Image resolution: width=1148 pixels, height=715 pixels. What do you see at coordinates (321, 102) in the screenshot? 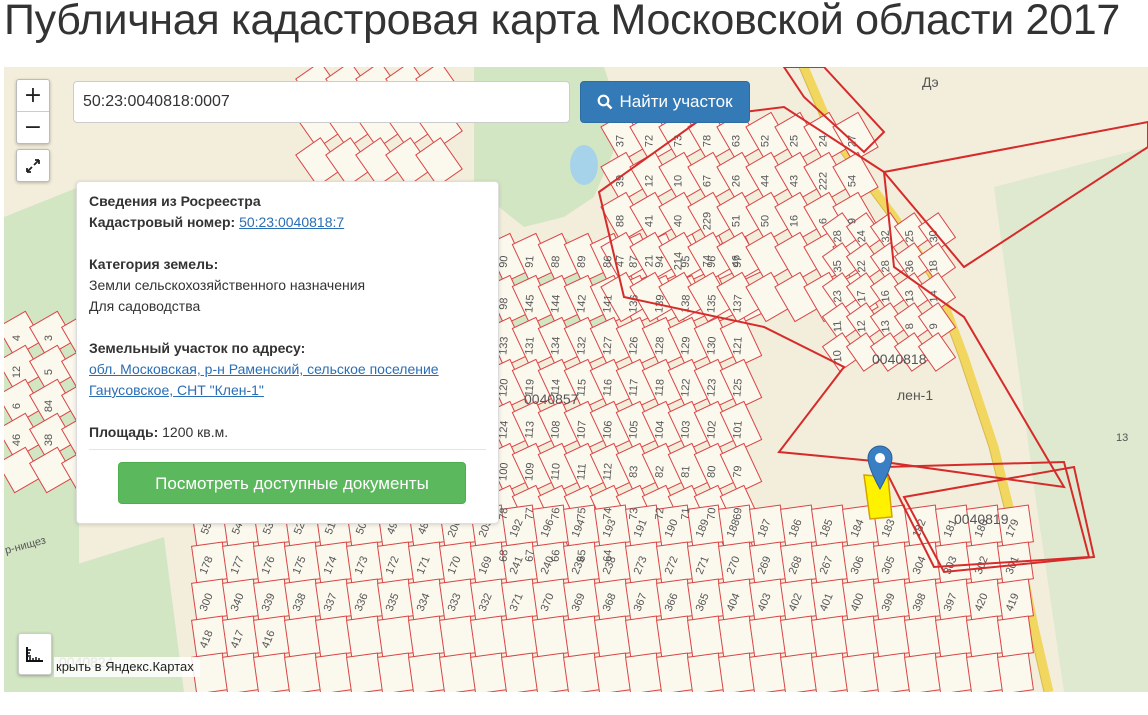
I see `cadastral-search-input` at bounding box center [321, 102].